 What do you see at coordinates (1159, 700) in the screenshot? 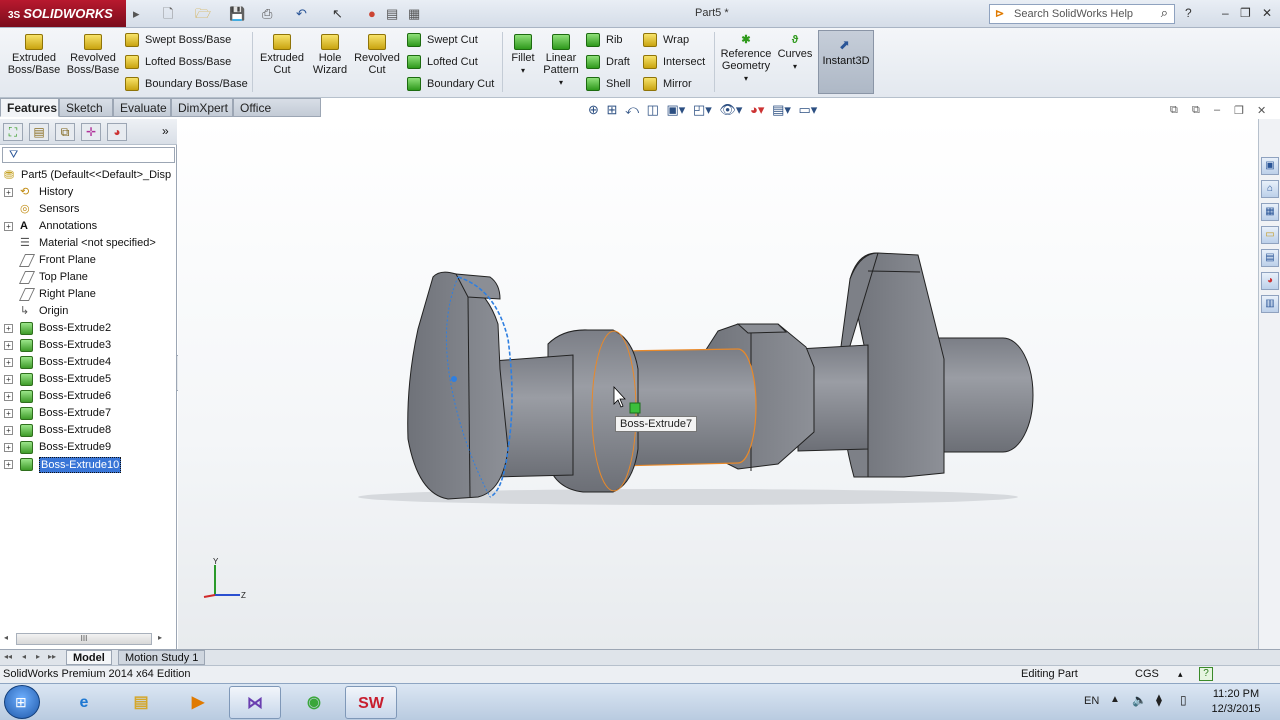
I see `network-icon: ⧫` at bounding box center [1159, 700].